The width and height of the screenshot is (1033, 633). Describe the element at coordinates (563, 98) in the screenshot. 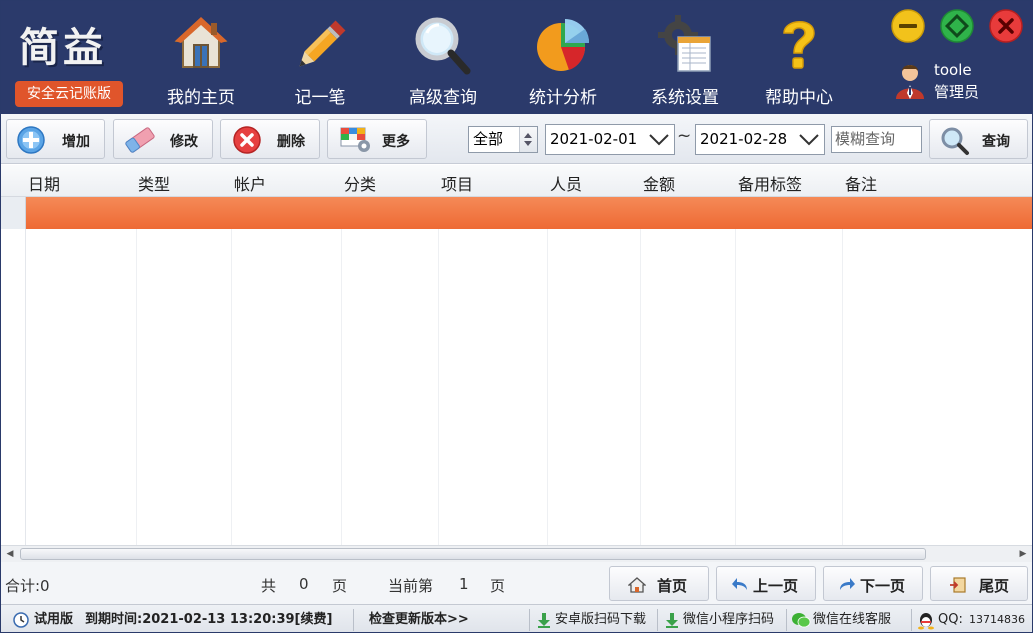

I see `nav-statistics-label: 统计分析` at that location.